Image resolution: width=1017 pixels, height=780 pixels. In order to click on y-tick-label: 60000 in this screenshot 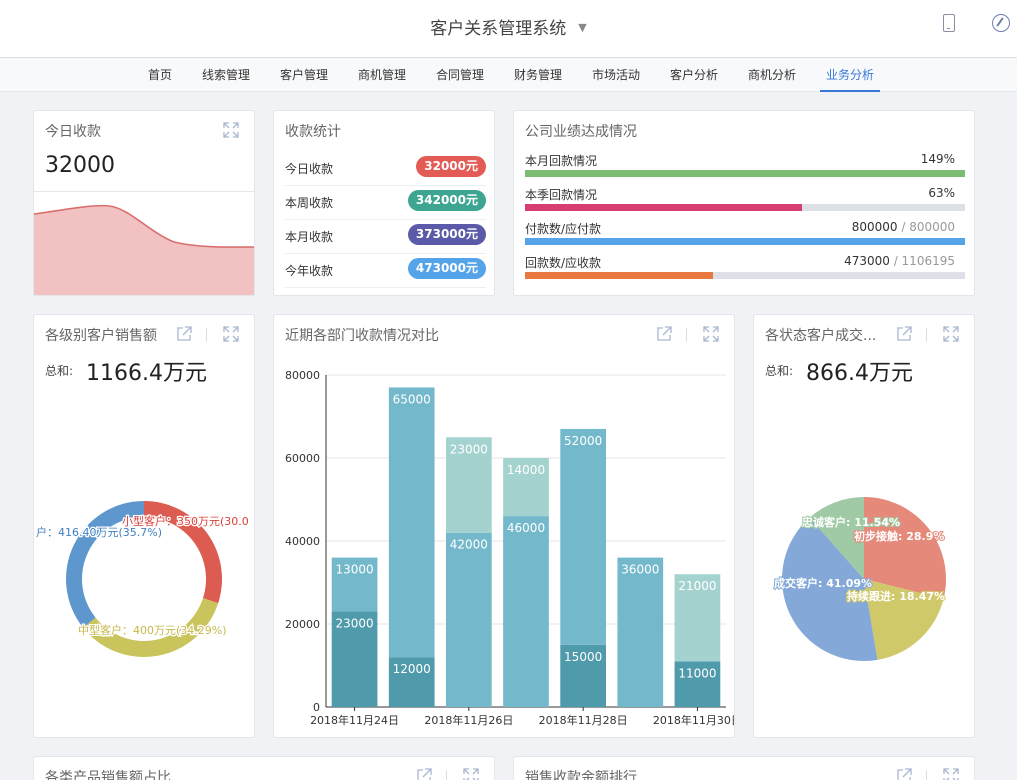, I will do `click(302, 458)`.